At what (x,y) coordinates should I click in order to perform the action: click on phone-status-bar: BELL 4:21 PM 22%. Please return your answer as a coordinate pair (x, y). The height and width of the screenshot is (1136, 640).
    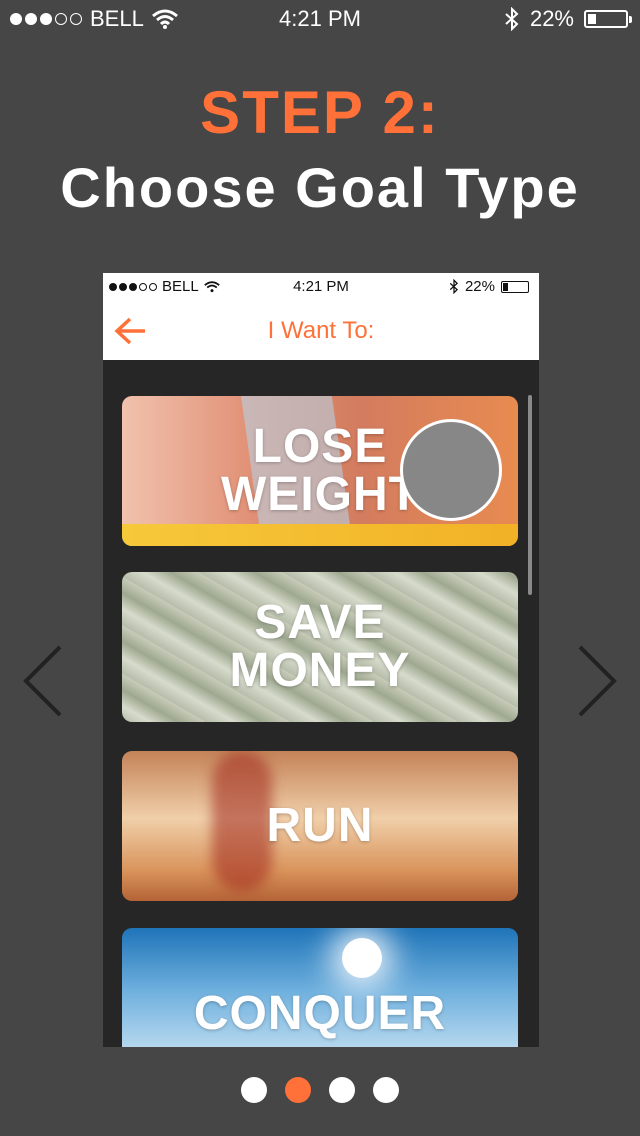
    Looking at the image, I should click on (321, 287).